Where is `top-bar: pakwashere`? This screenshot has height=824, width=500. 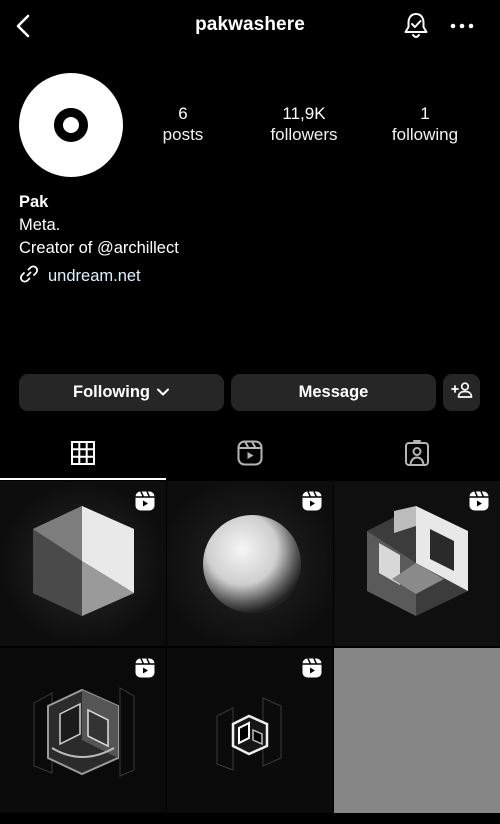
top-bar: pakwashere is located at coordinates (250, 27).